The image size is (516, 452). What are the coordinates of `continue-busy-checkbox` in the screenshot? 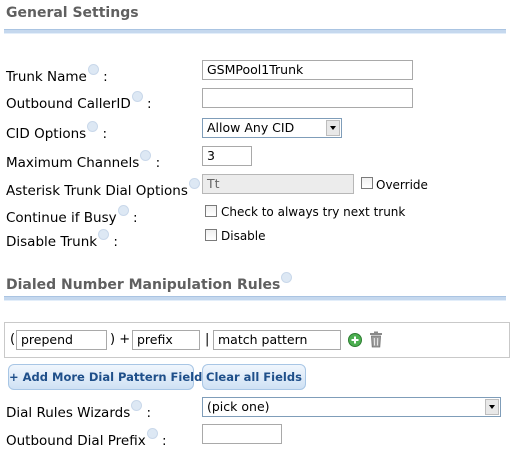 It's located at (211, 211).